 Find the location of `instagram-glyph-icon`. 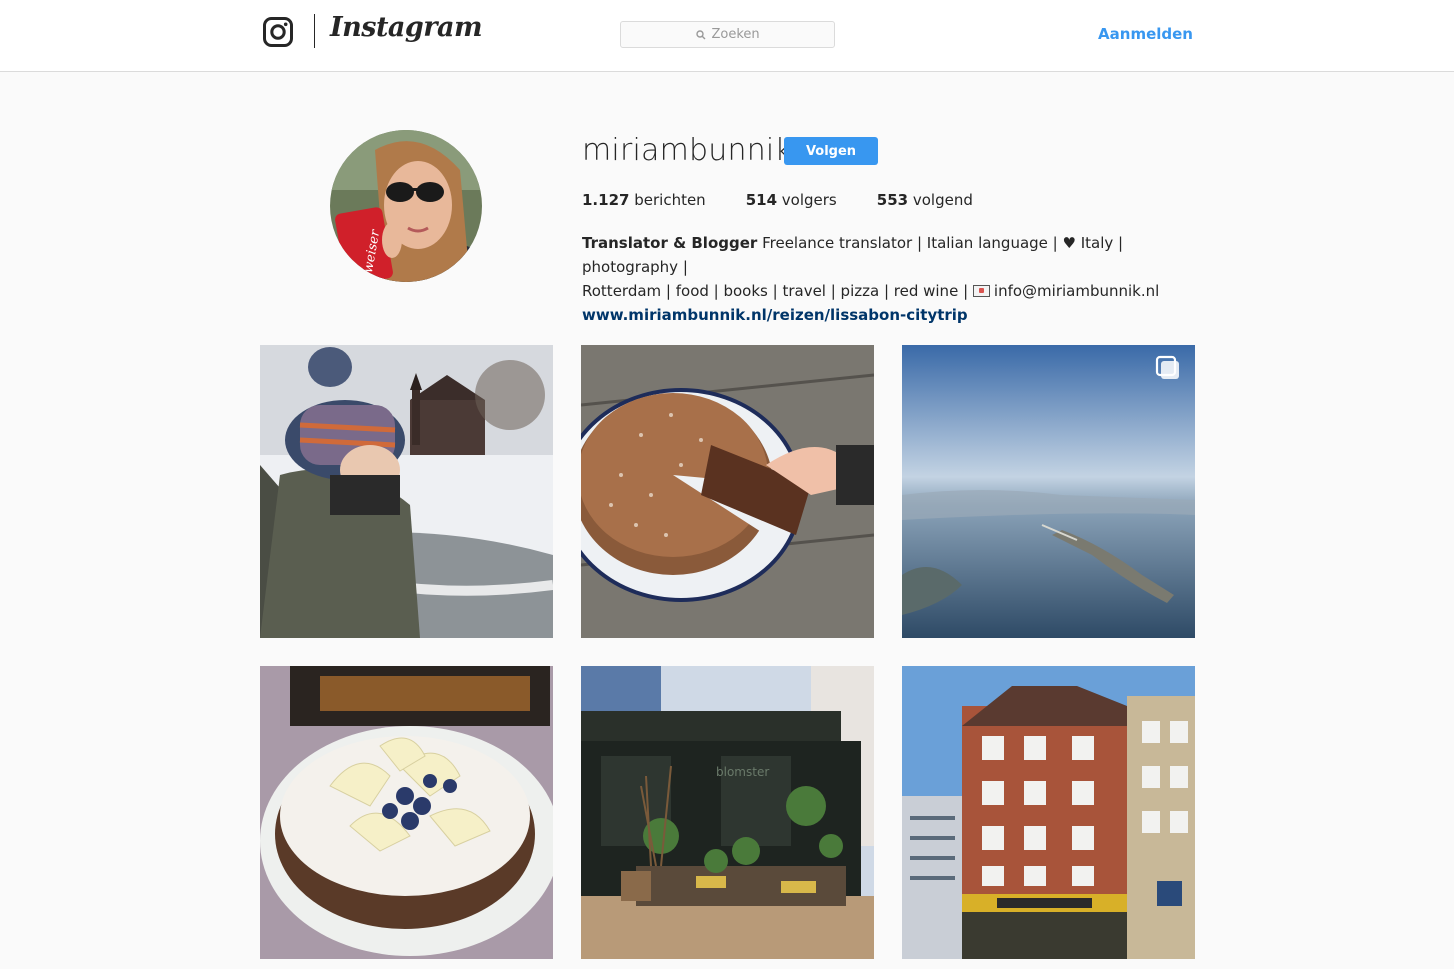

instagram-glyph-icon is located at coordinates (278, 32).